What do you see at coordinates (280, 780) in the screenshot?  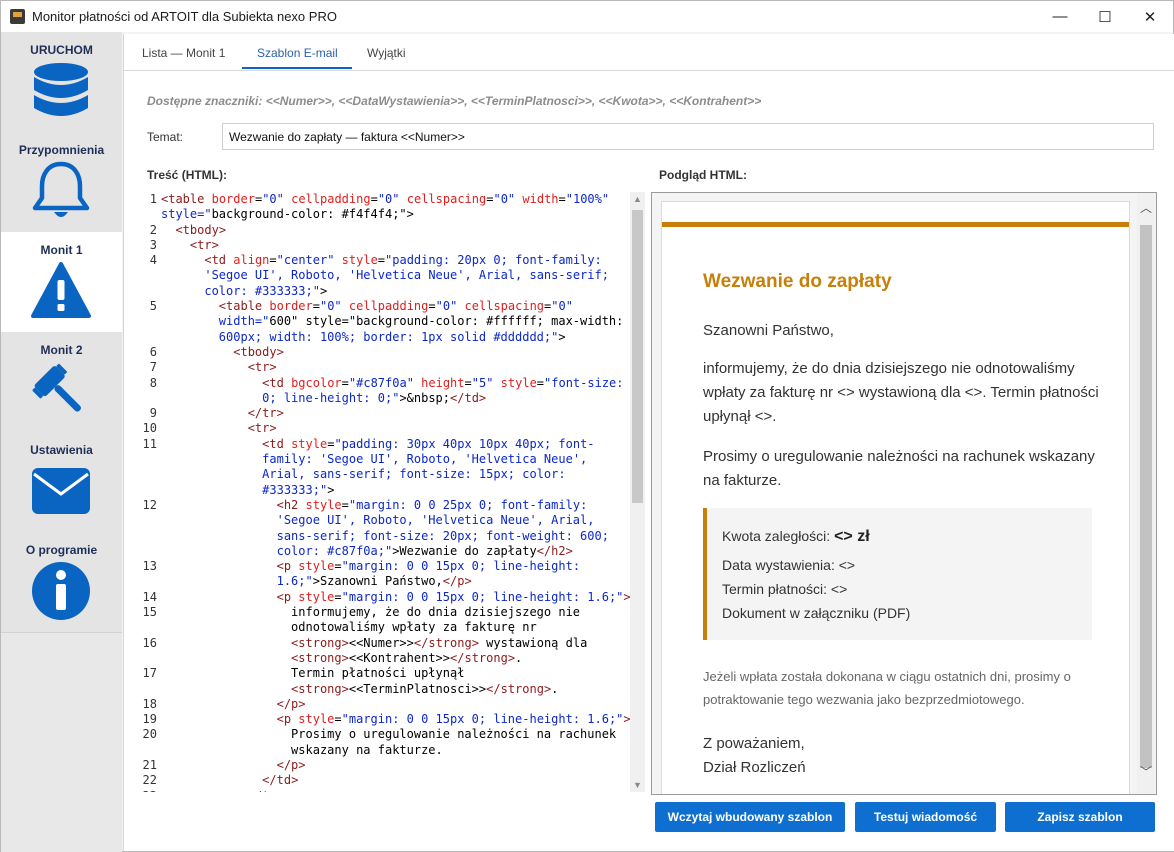 I see `code-text: </td>` at bounding box center [280, 780].